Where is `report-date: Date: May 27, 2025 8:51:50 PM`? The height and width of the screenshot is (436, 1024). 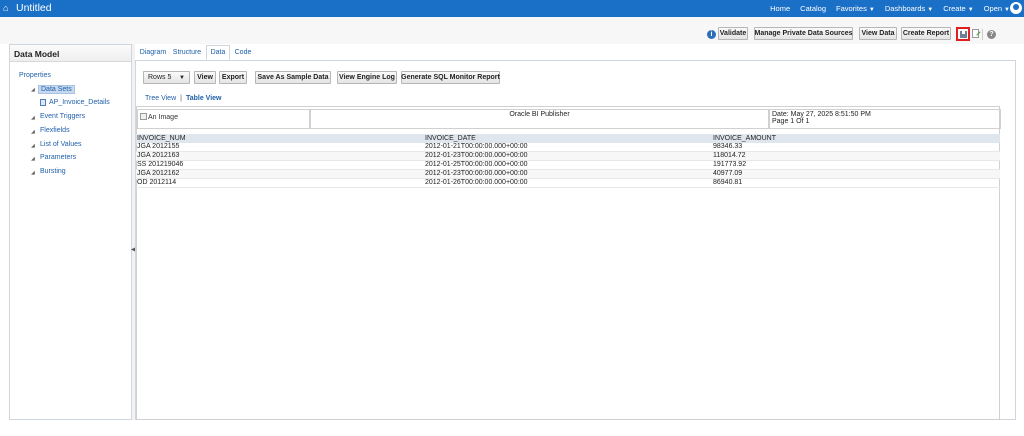 report-date: Date: May 27, 2025 8:51:50 PM is located at coordinates (821, 114).